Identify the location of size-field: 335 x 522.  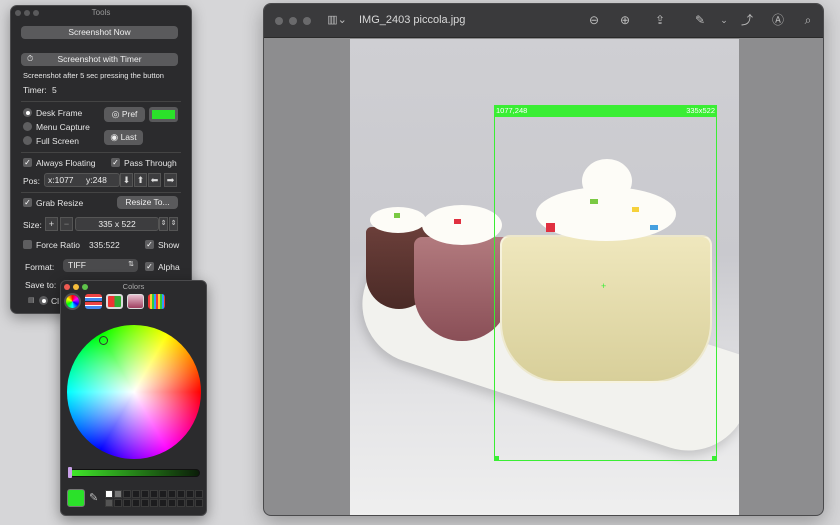
(117, 224).